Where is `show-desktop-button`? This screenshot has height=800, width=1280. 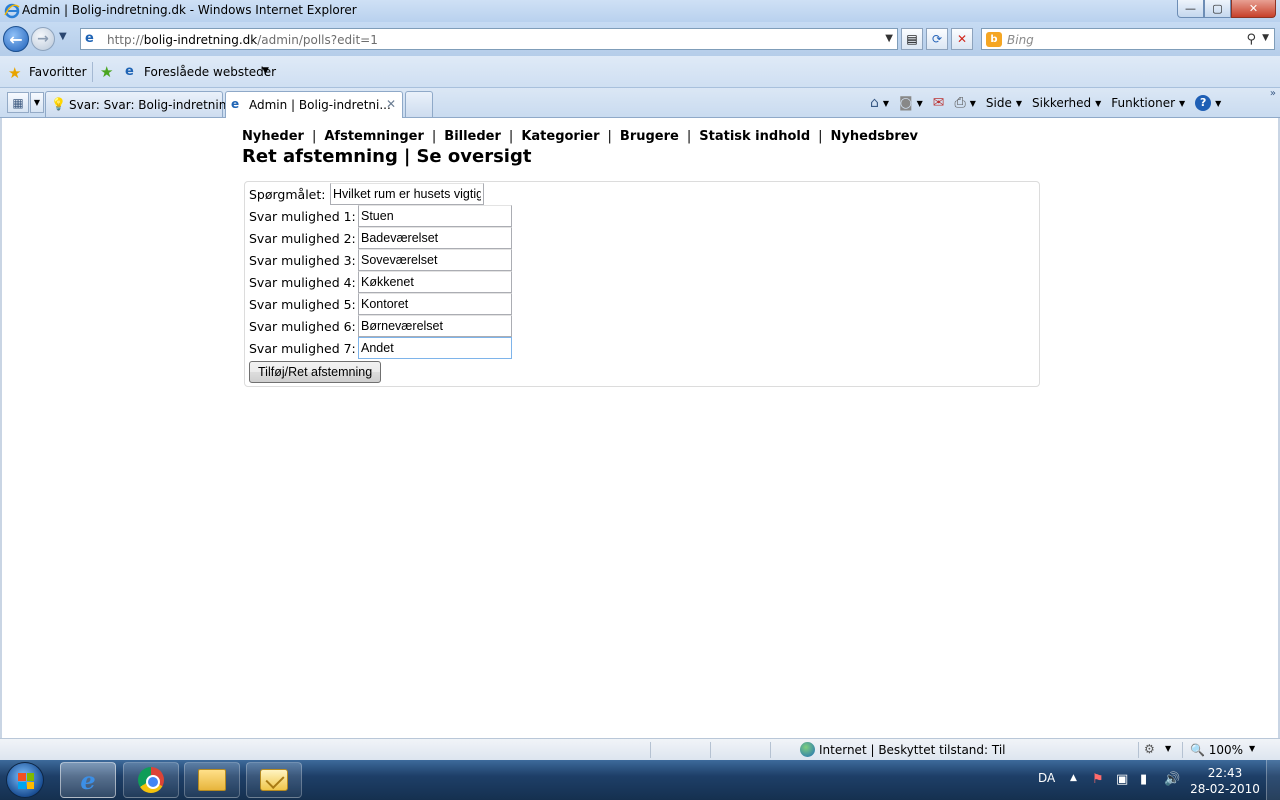
show-desktop-button is located at coordinates (1273, 780).